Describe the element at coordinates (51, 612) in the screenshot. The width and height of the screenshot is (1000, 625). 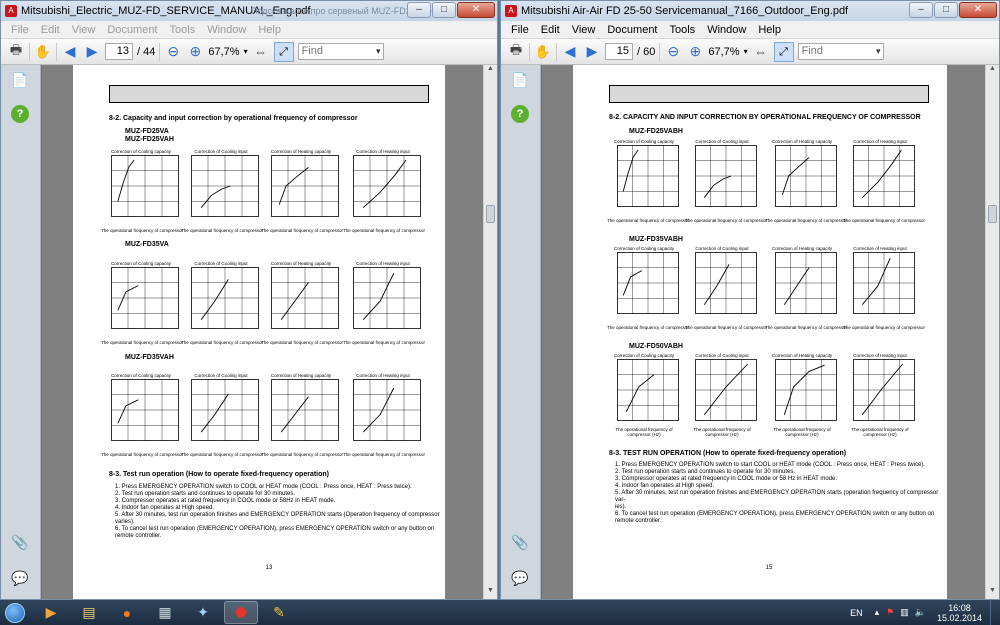
I see `media-player-icon: ▶` at that location.